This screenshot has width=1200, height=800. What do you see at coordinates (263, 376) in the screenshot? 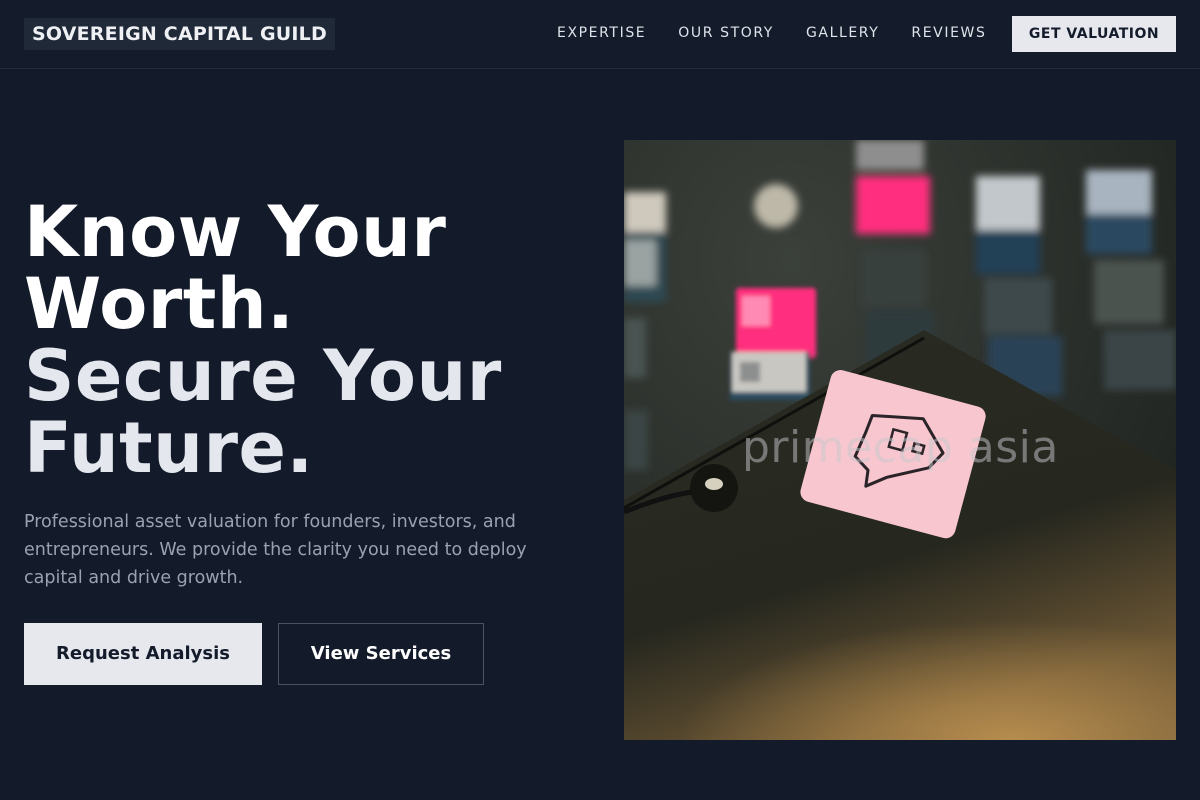
I see `hero-title-line: Secure Your` at bounding box center [263, 376].